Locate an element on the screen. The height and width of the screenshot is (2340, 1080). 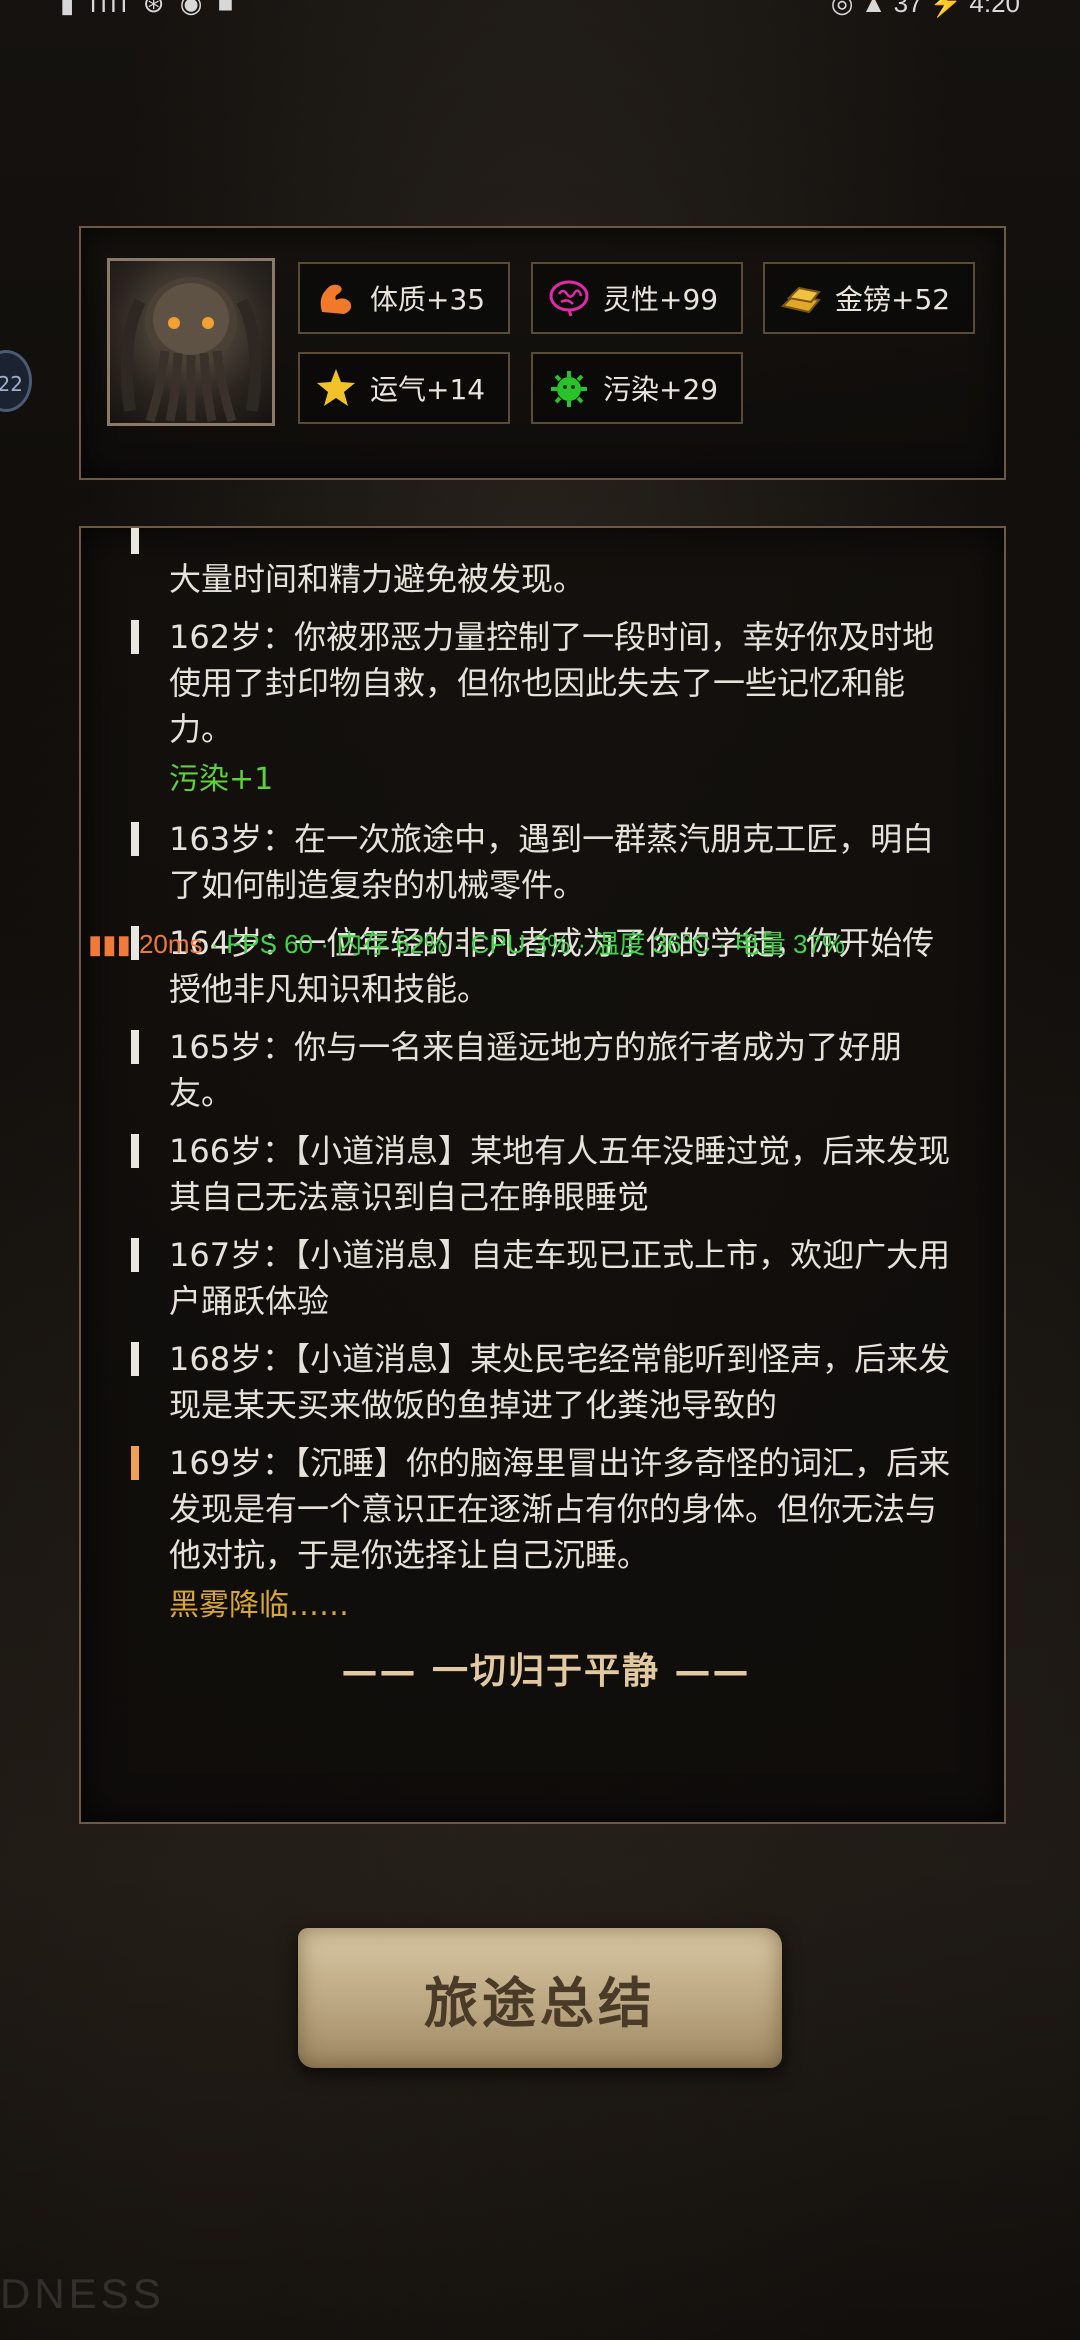
stat-luck-label: 运气+14 is located at coordinates (428, 389).